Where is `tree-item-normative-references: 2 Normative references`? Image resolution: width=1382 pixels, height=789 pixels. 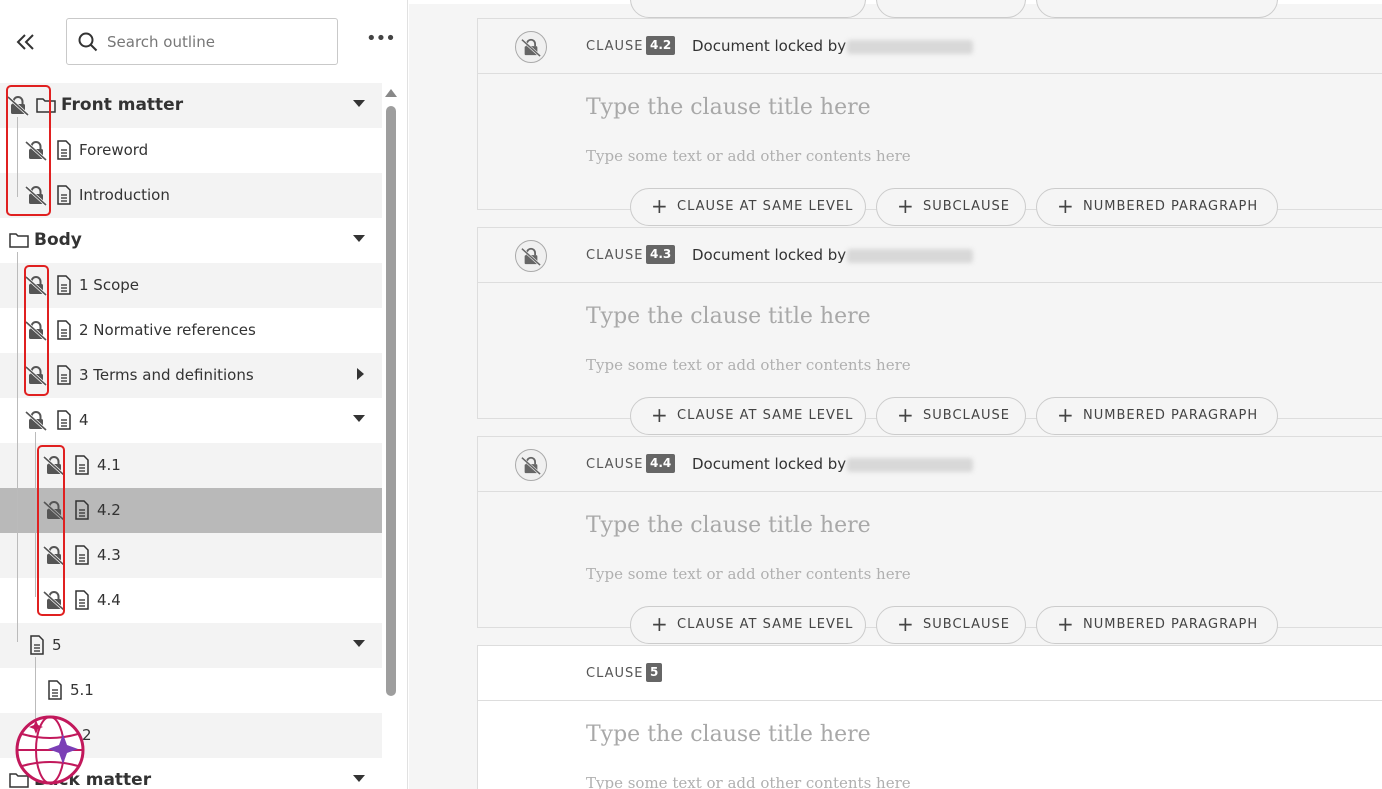 tree-item-normative-references: 2 Normative references is located at coordinates (191, 330).